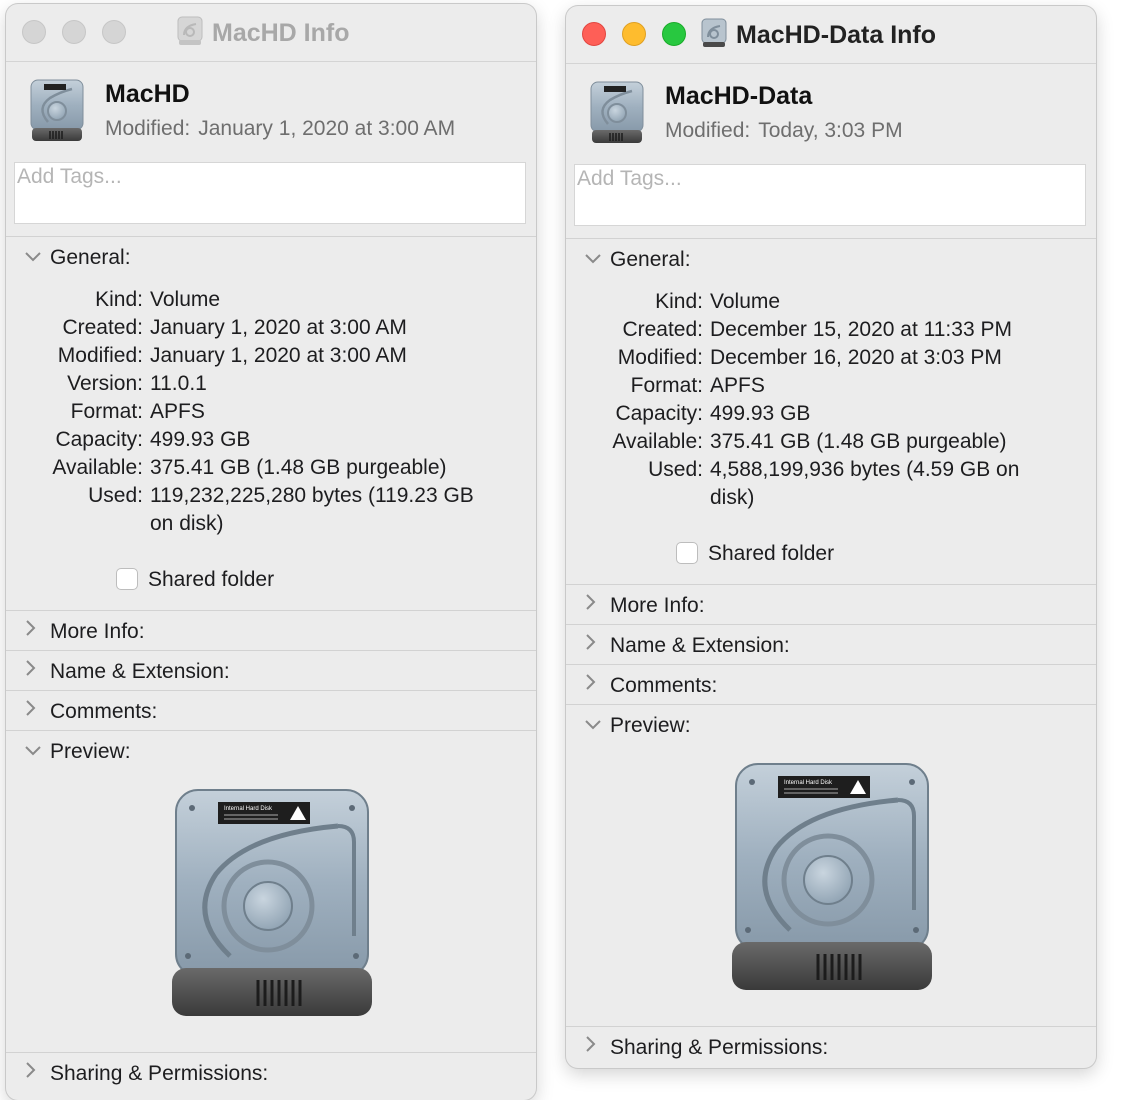  What do you see at coordinates (137, 383) in the screenshot?
I see `info-row-version: Version: 11.0.1` at bounding box center [137, 383].